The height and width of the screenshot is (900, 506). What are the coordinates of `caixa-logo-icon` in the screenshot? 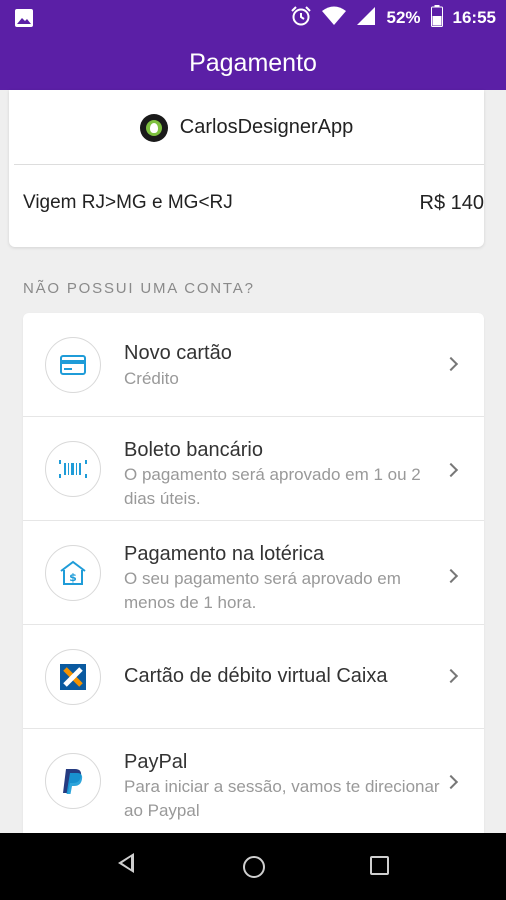 It's located at (73, 677).